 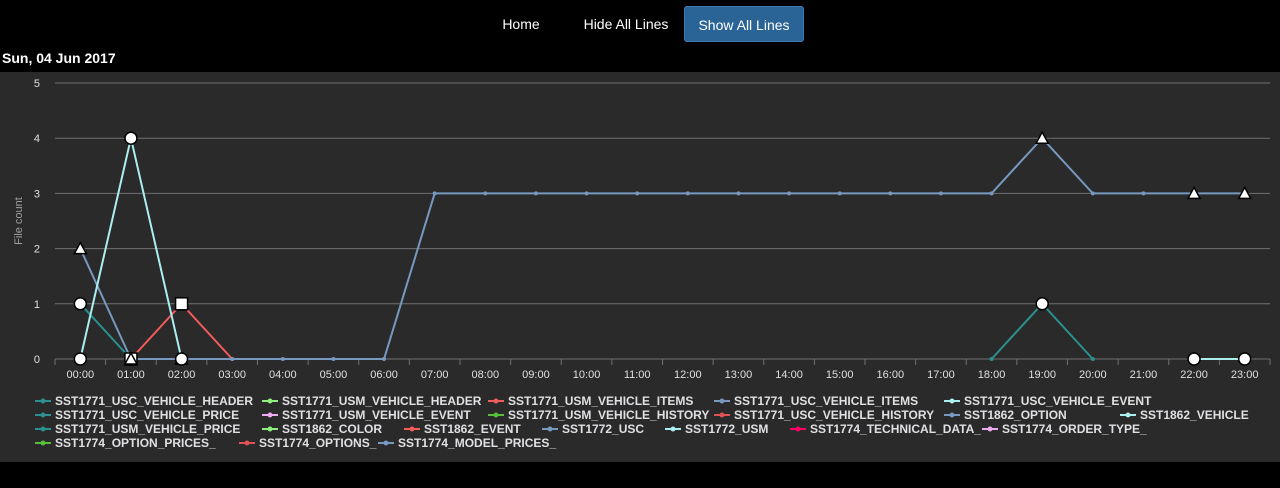 I want to click on x-tick-label: 02:00, so click(x=182, y=375).